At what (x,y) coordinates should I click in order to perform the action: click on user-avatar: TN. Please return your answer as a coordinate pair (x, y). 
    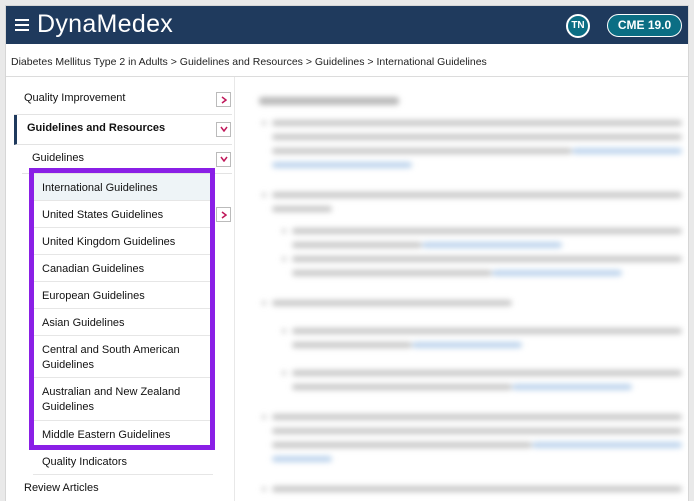
    Looking at the image, I should click on (578, 26).